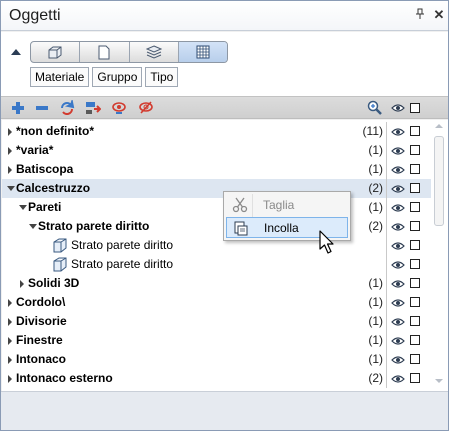  What do you see at coordinates (216, 340) in the screenshot?
I see `tree-row: Finestre (1)` at bounding box center [216, 340].